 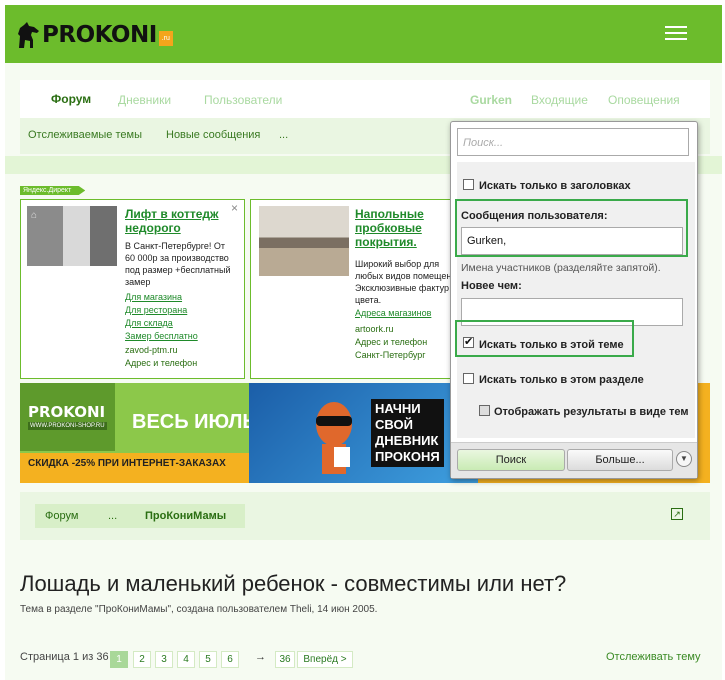 What do you see at coordinates (363, 433) in the screenshot?
I see `diary-banner: НАЧНИ СВОЙ ДНЕВНИК ПРОКОНЯ` at bounding box center [363, 433].